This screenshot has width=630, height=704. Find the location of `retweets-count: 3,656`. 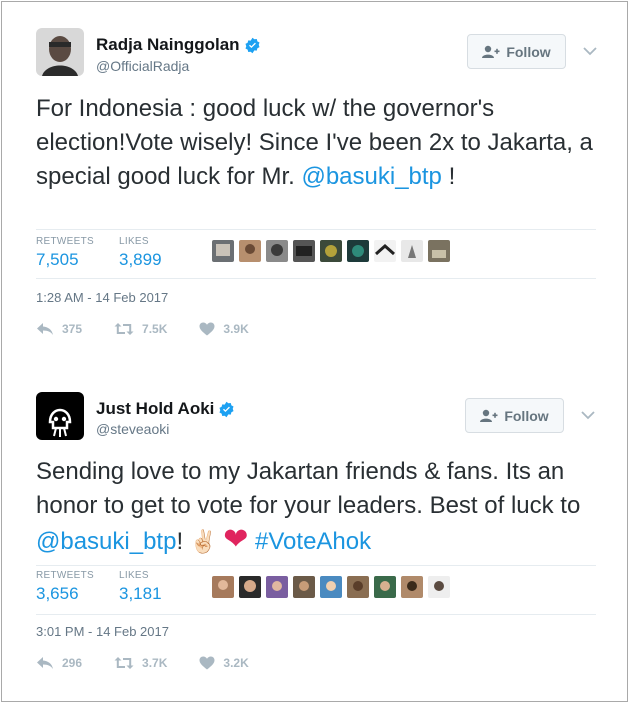

retweets-count: 3,656 is located at coordinates (57, 593).